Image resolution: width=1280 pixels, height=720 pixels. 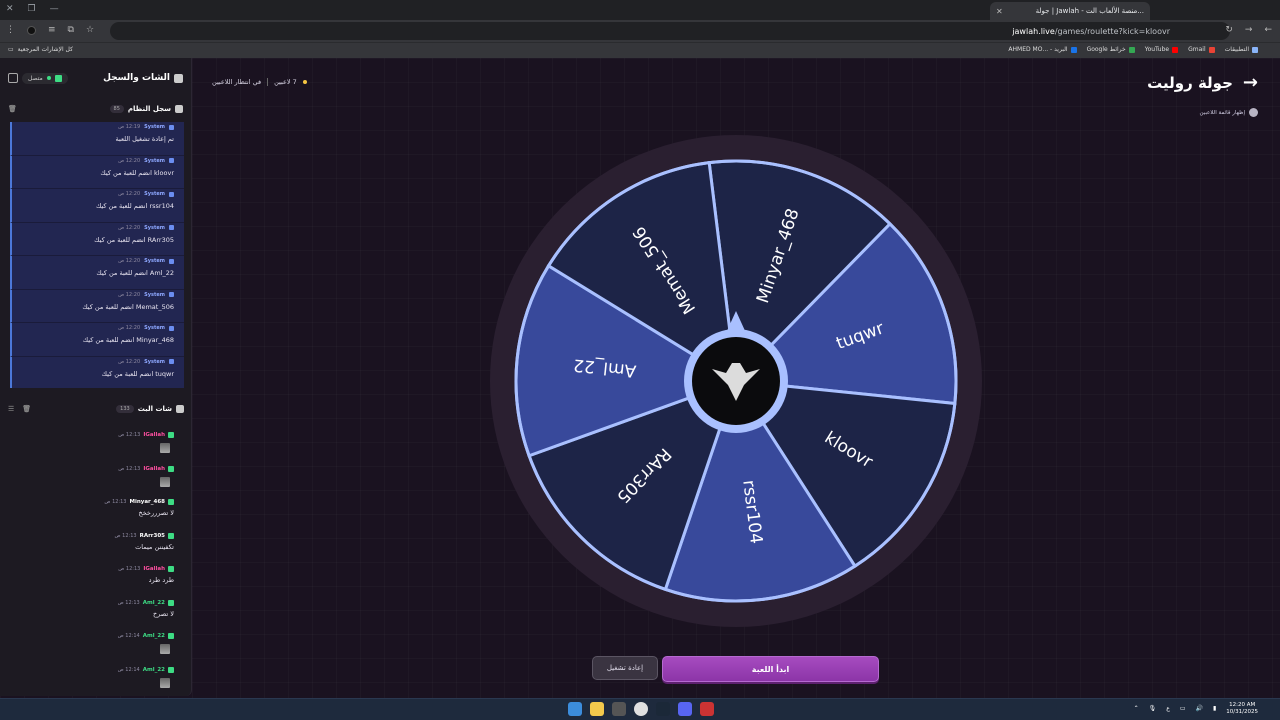 I want to click on chat-time: 12:14 ص, so click(x=128, y=669).